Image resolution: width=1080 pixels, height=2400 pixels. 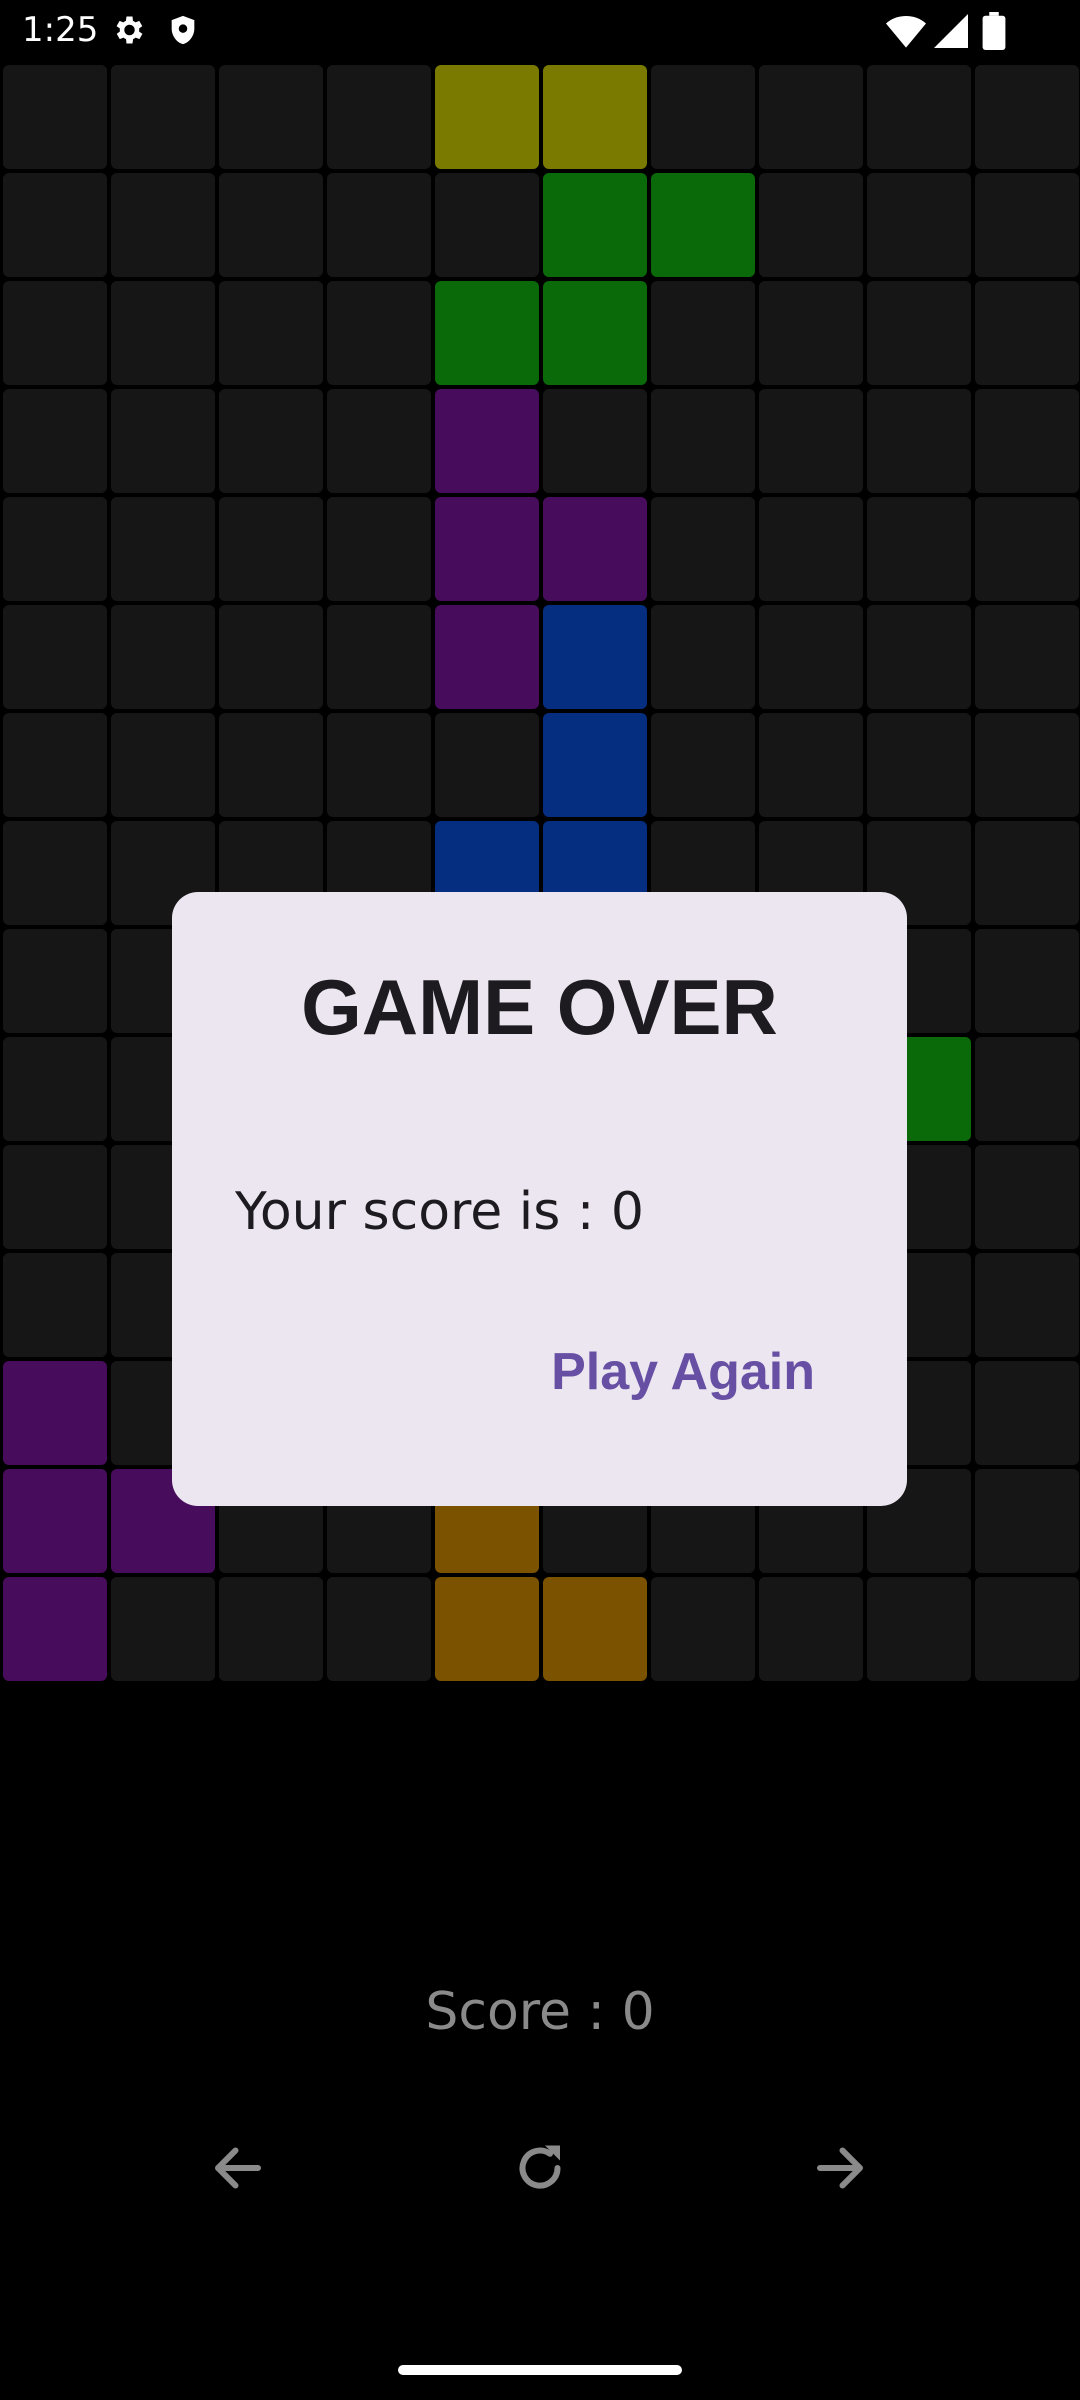 What do you see at coordinates (539, 1007) in the screenshot?
I see `dialog-title: GAME OVER` at bounding box center [539, 1007].